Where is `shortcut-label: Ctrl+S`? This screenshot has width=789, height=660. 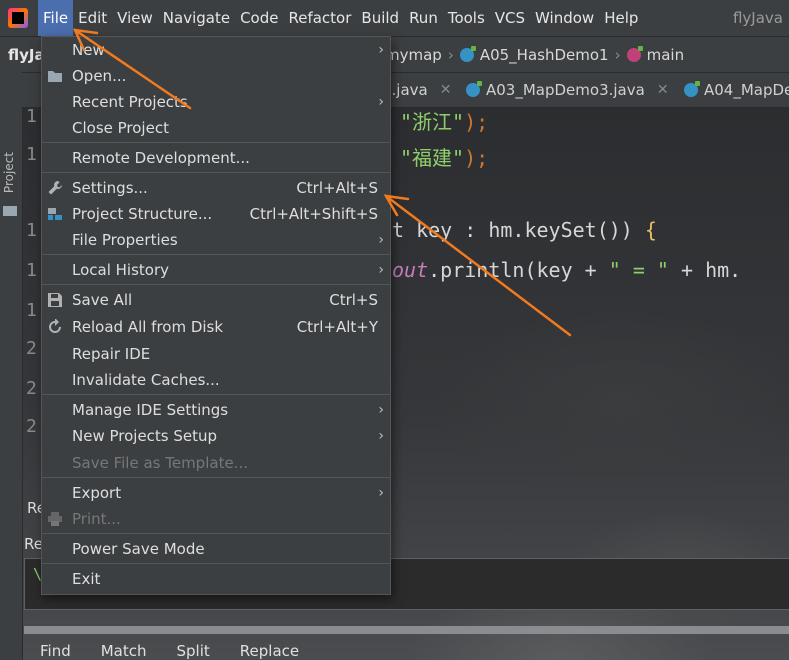
shortcut-label: Ctrl+S is located at coordinates (353, 300).